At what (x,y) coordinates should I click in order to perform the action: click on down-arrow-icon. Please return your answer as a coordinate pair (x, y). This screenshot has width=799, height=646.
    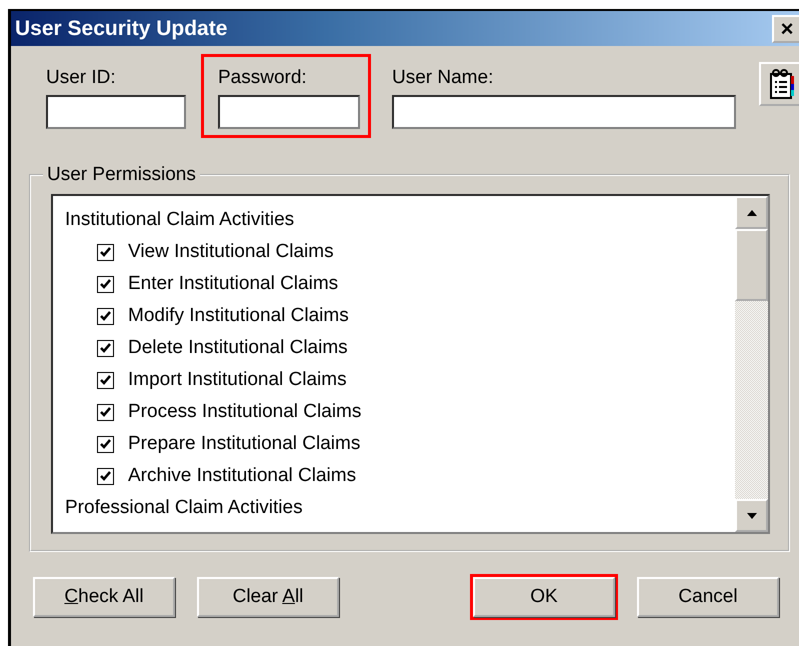
    Looking at the image, I should click on (752, 516).